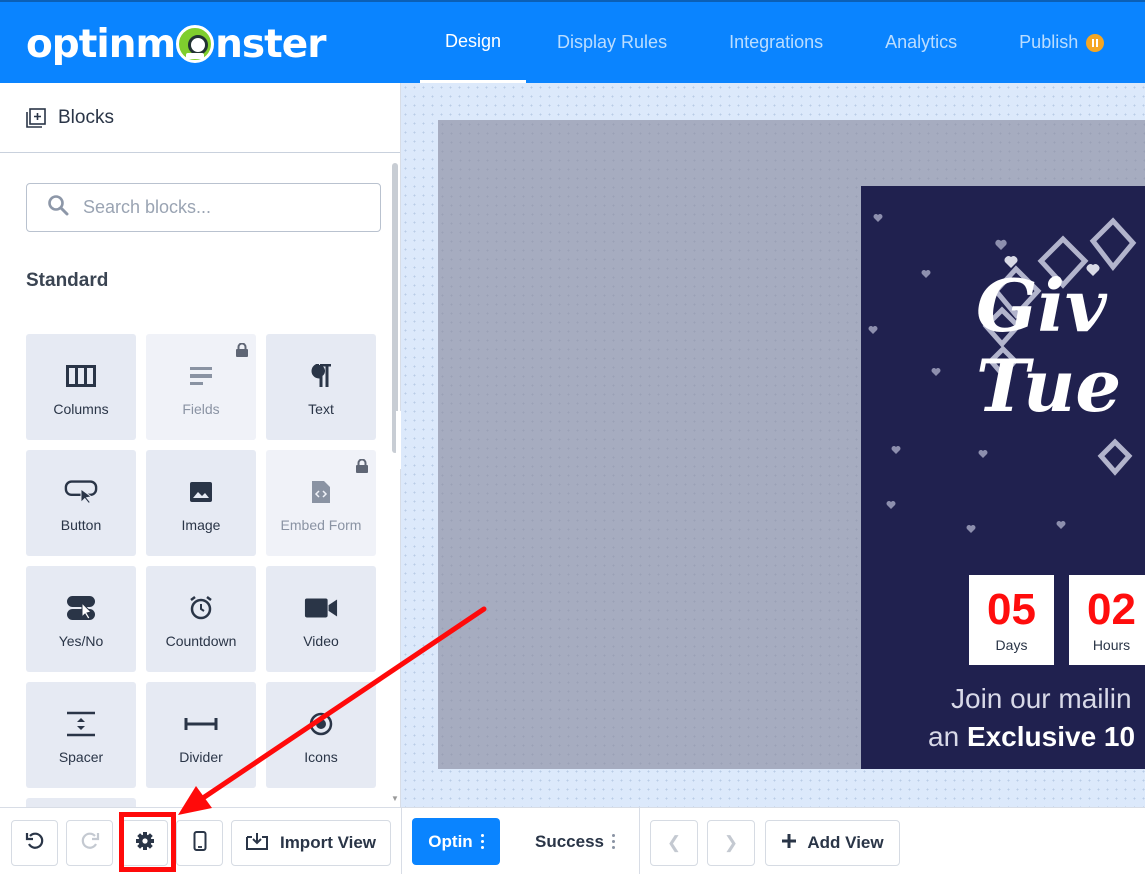  Describe the element at coordinates (89, 843) in the screenshot. I see `redo-button` at that location.